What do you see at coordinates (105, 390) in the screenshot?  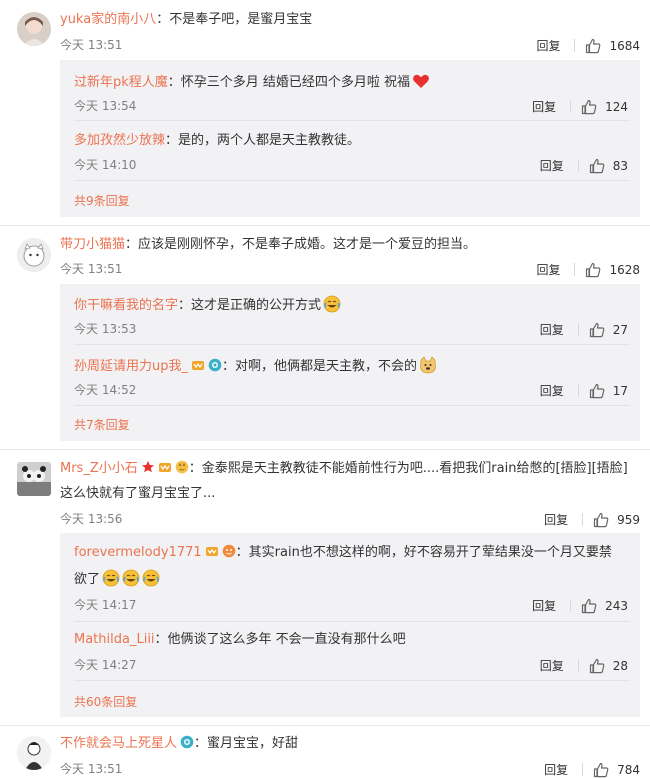 I see `reply-time: 今天 14:52` at bounding box center [105, 390].